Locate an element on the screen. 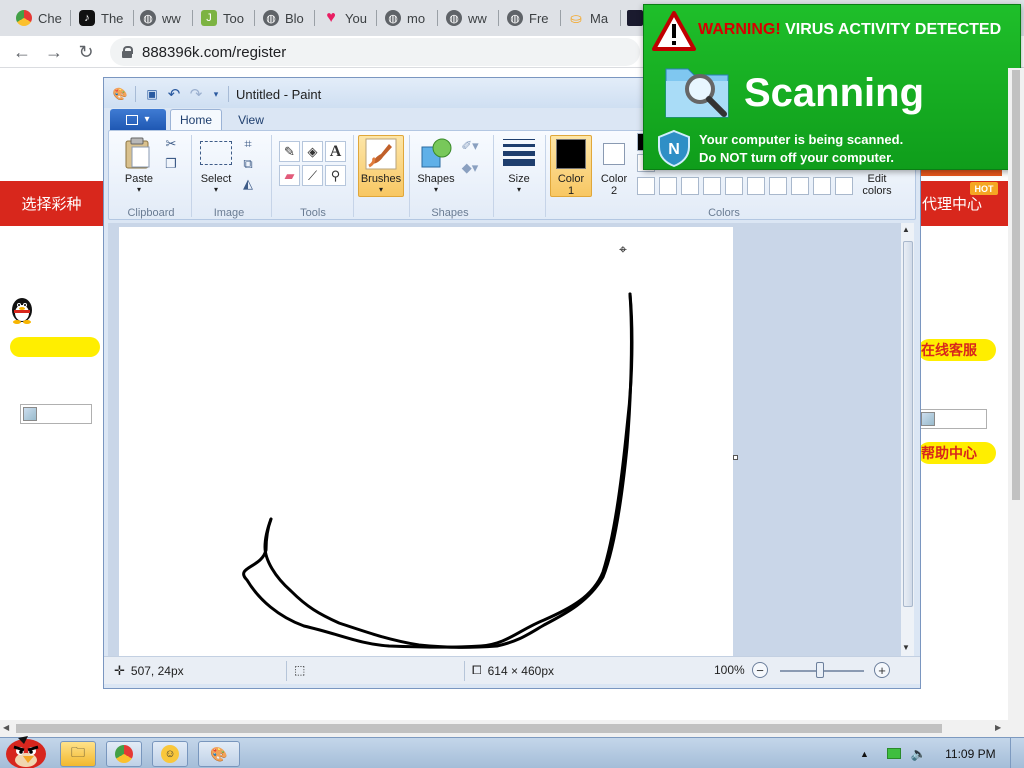 The height and width of the screenshot is (768, 1024). page-vertical-scrollbar is located at coordinates (1016, 402).